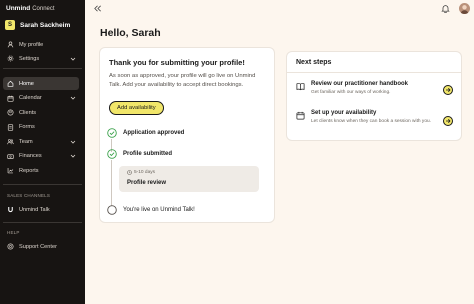 The height and width of the screenshot is (304, 474). What do you see at coordinates (10, 113) in the screenshot?
I see `clients-icon` at bounding box center [10, 113].